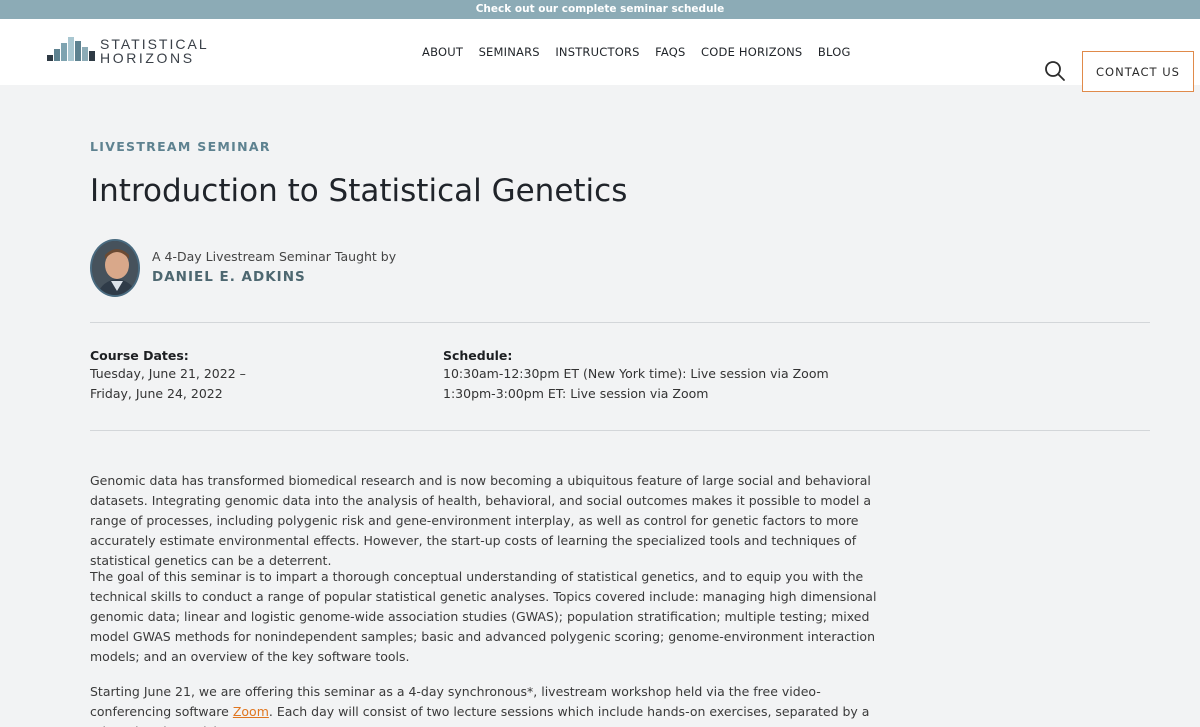 This screenshot has height=727, width=1200. Describe the element at coordinates (156, 393) in the screenshot. I see `course-dates-end: Friday, June 24, 2022` at that location.